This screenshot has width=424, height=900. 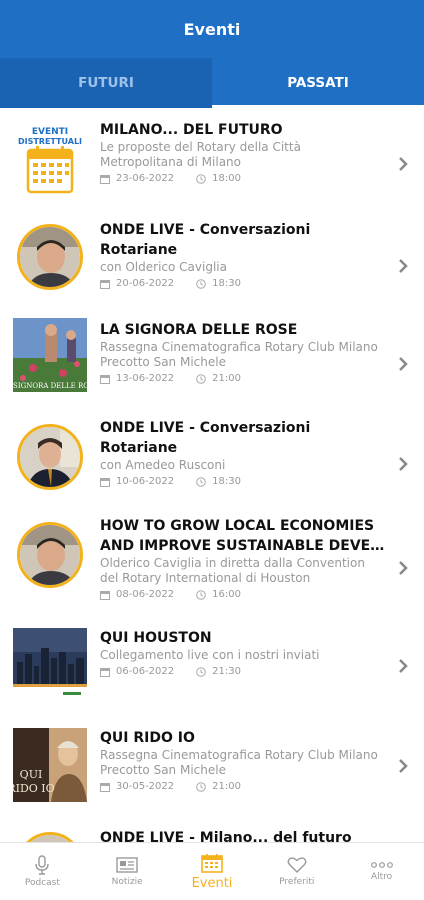 I want to click on svg-text: DISTRETTUALI, so click(x=50, y=141).